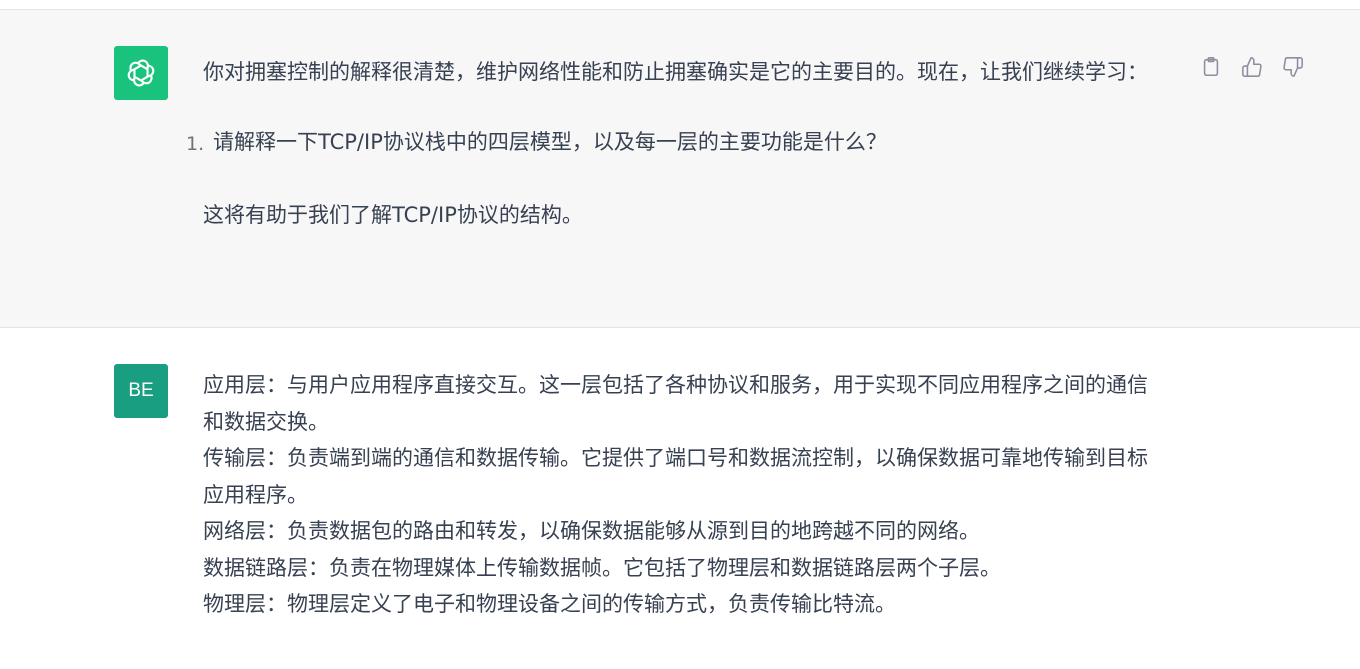 The height and width of the screenshot is (669, 1360). I want to click on dislike-button, so click(1293, 67).